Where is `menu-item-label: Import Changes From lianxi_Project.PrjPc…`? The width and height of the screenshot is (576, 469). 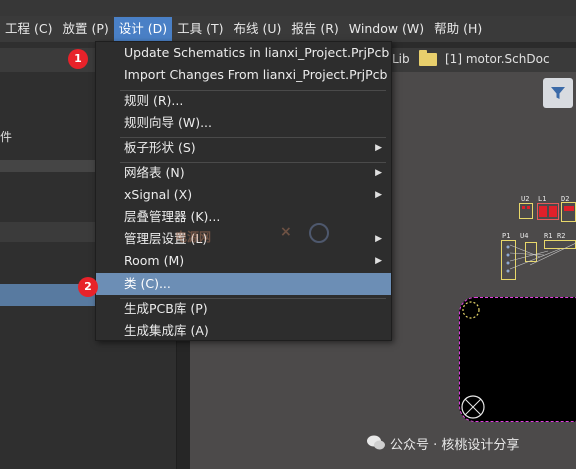
menu-item-label: Import Changes From lianxi_Project.PrjPc… is located at coordinates (256, 74).